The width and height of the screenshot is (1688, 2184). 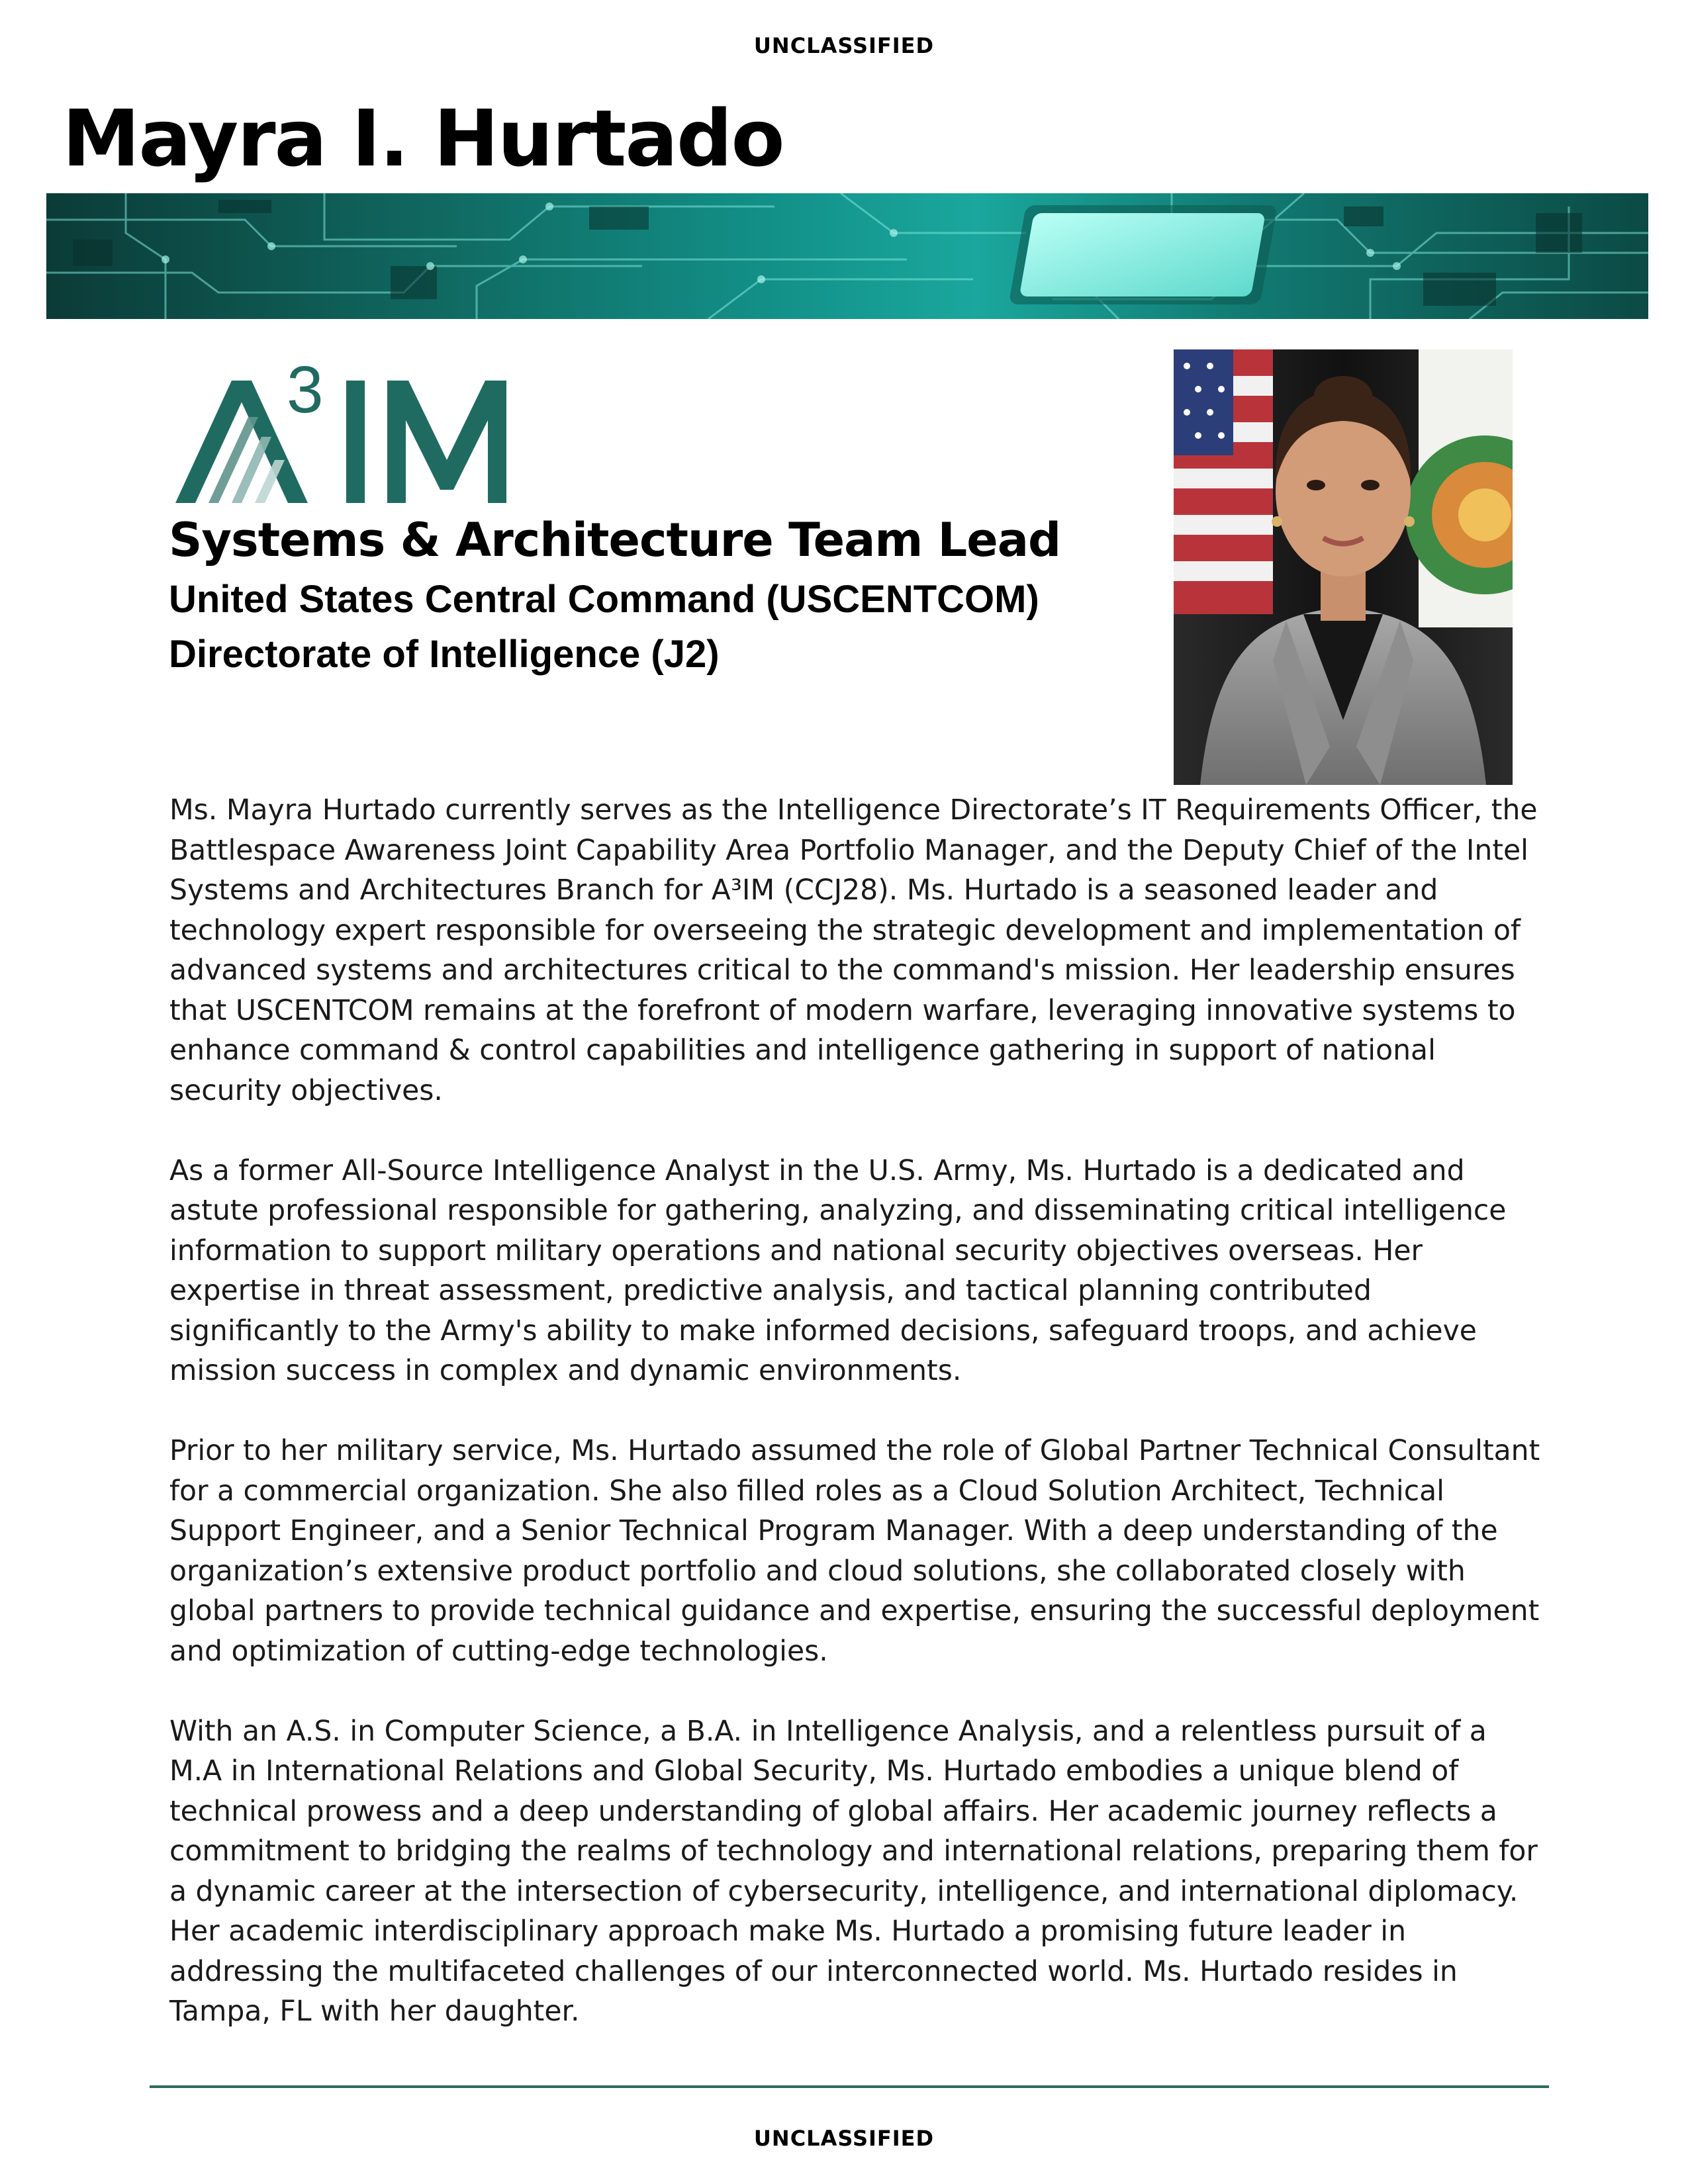 What do you see at coordinates (615, 540) in the screenshot?
I see `job-title: Systems & Architecture Team Lead` at bounding box center [615, 540].